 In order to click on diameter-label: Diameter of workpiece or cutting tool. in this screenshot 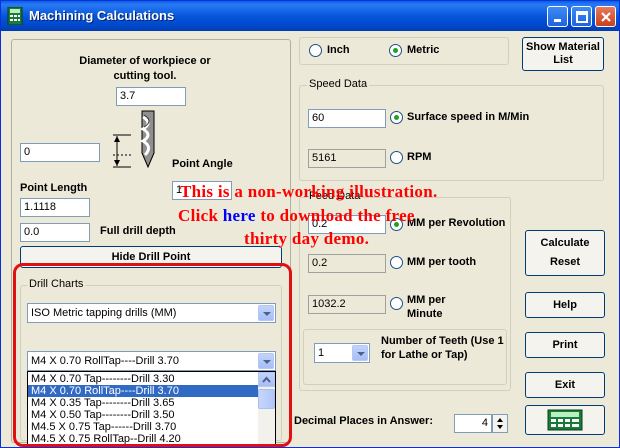, I will do `click(145, 68)`.